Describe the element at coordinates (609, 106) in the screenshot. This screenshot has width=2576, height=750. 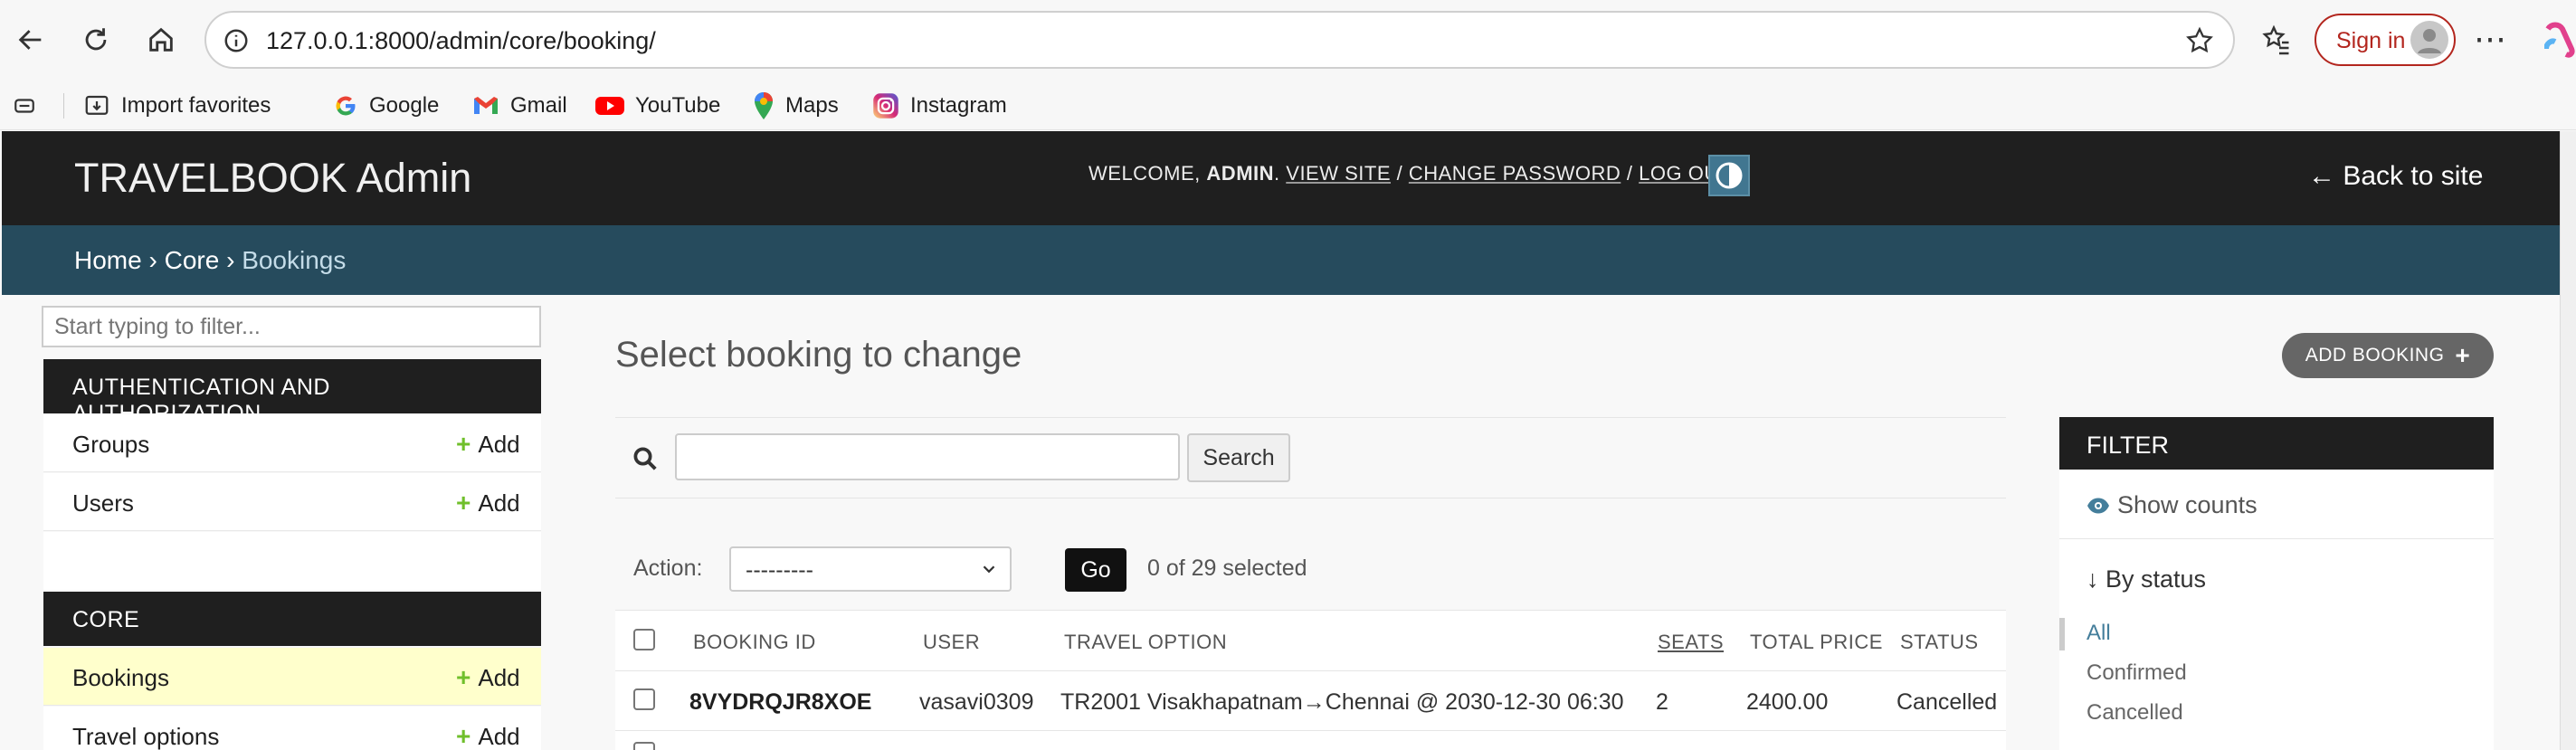
I see `youtube-icon` at that location.